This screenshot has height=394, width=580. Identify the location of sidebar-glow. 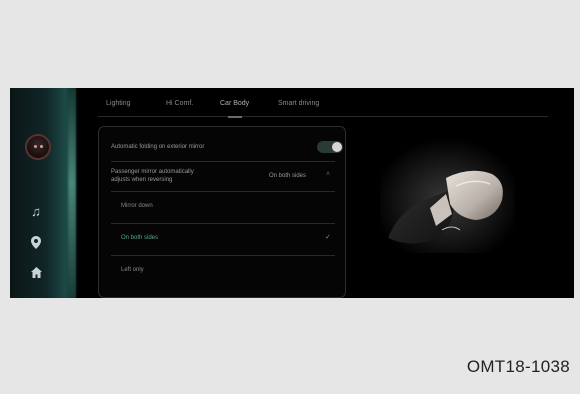
(72, 193).